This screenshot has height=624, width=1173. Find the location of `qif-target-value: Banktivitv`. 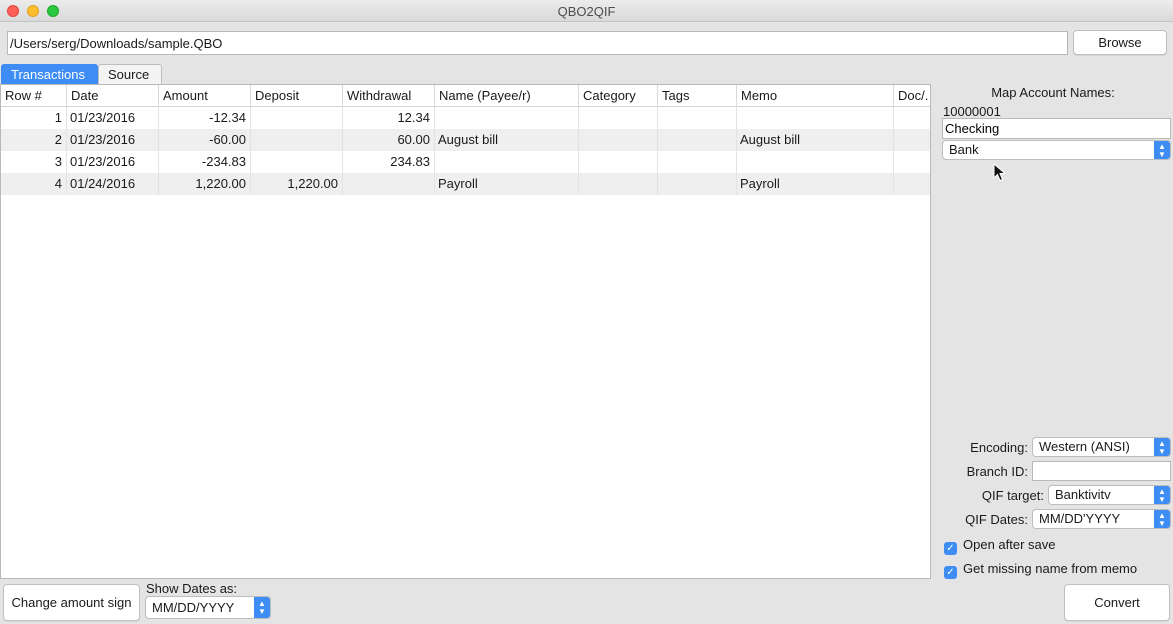

qif-target-value: Banktivitv is located at coordinates (1083, 494).